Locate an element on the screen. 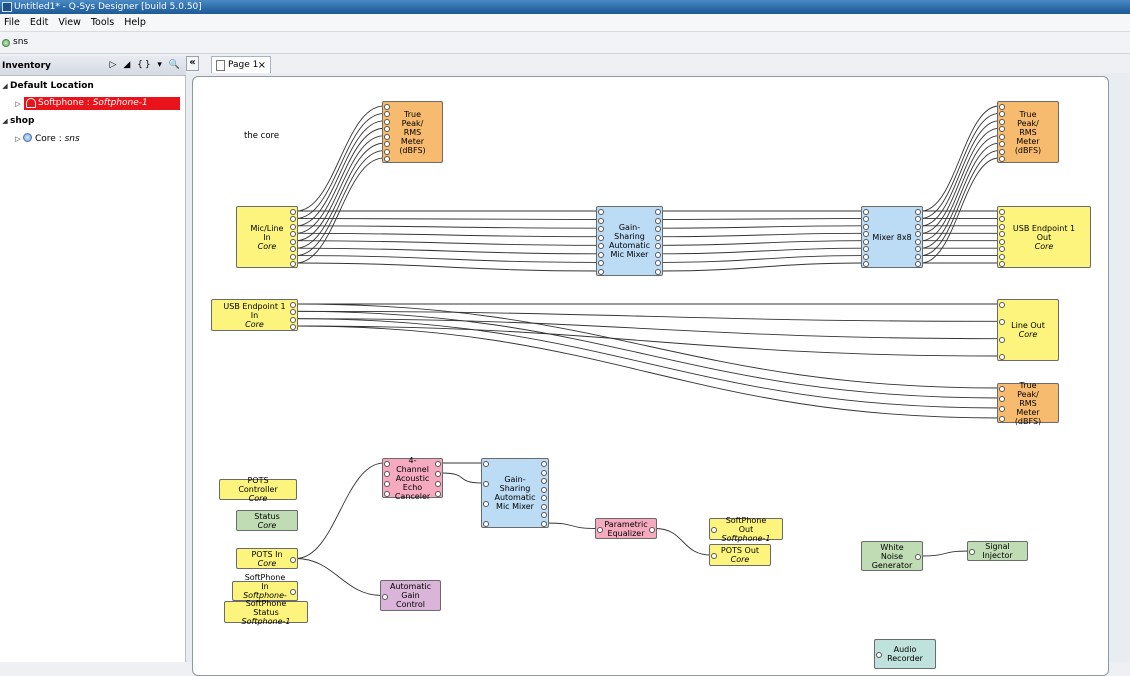 The height and width of the screenshot is (676, 1130). block-audio-recorder: Audio Recorder is located at coordinates (905, 654).